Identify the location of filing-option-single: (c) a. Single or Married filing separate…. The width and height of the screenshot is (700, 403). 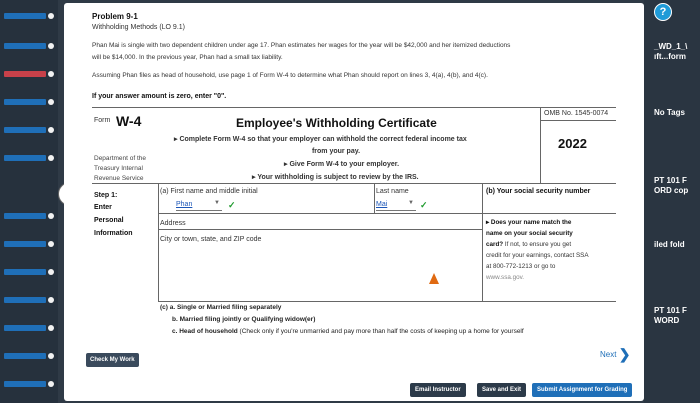
(220, 307).